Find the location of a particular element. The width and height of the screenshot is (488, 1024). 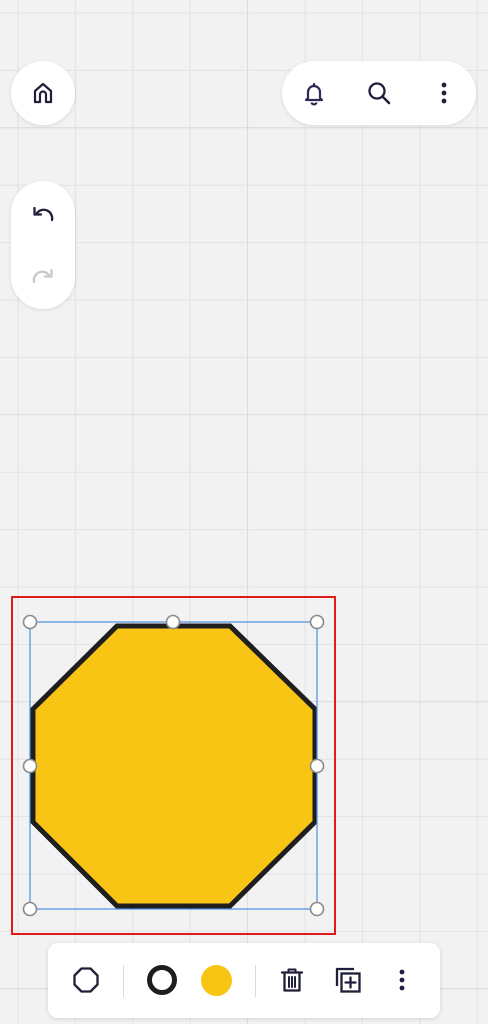

top-actions-panel is located at coordinates (379, 93).